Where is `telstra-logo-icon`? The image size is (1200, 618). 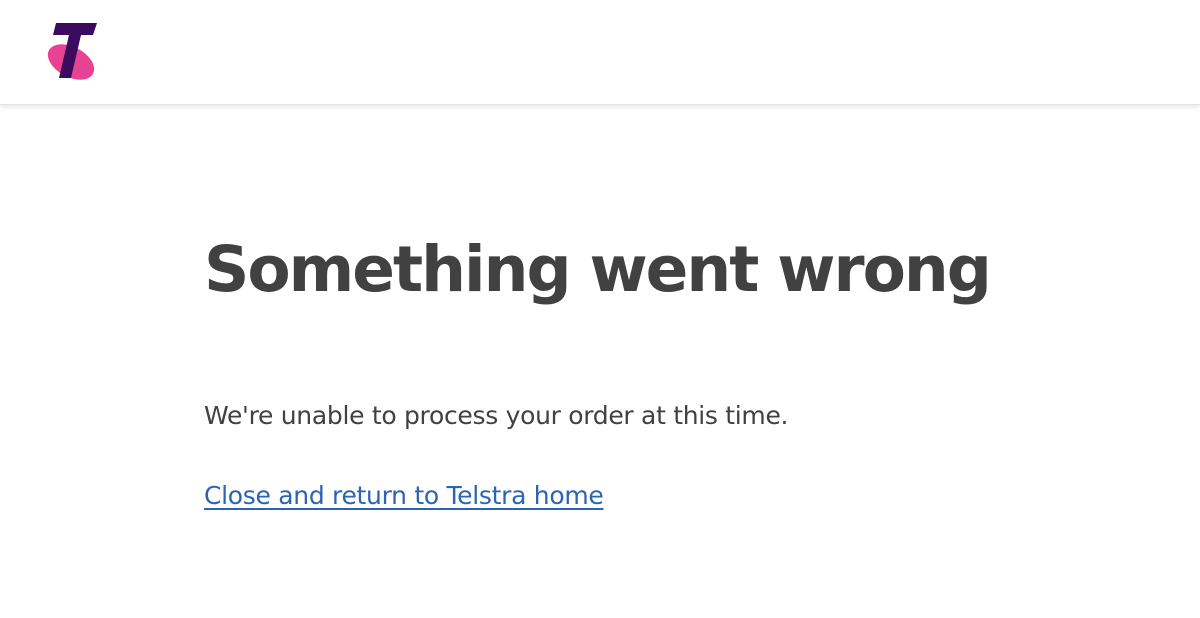
telstra-logo-icon is located at coordinates (72, 51).